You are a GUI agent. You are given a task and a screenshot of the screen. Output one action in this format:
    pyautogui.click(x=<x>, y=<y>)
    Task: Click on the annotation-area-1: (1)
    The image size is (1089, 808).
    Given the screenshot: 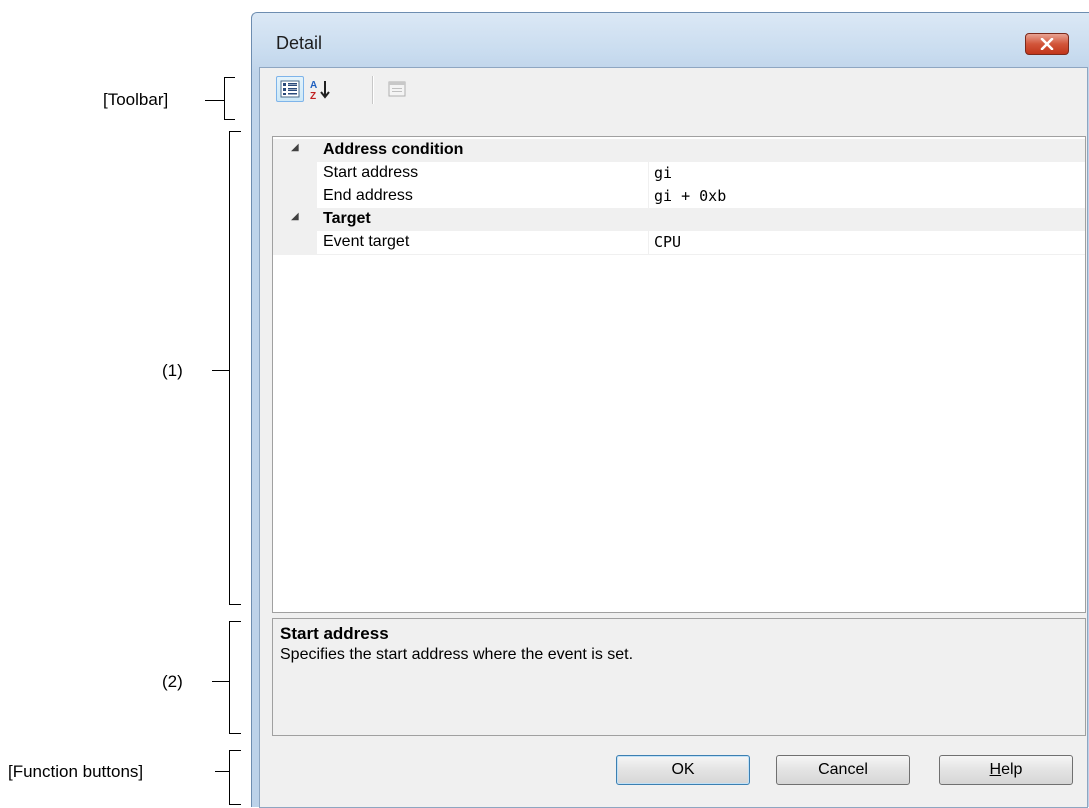 What is the action you would take?
    pyautogui.click(x=172, y=370)
    